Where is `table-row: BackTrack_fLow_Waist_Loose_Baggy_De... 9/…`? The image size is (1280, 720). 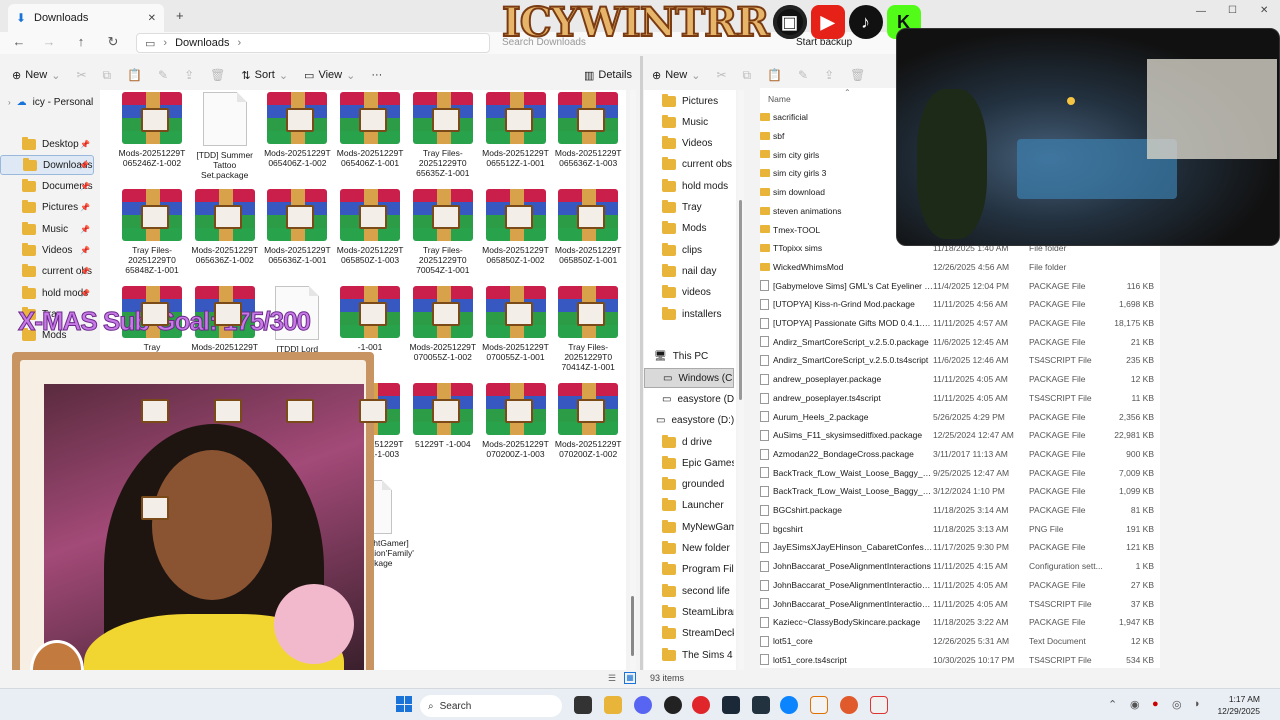 table-row: BackTrack_fLow_Waist_Loose_Baggy_De... 9/… is located at coordinates (960, 472).